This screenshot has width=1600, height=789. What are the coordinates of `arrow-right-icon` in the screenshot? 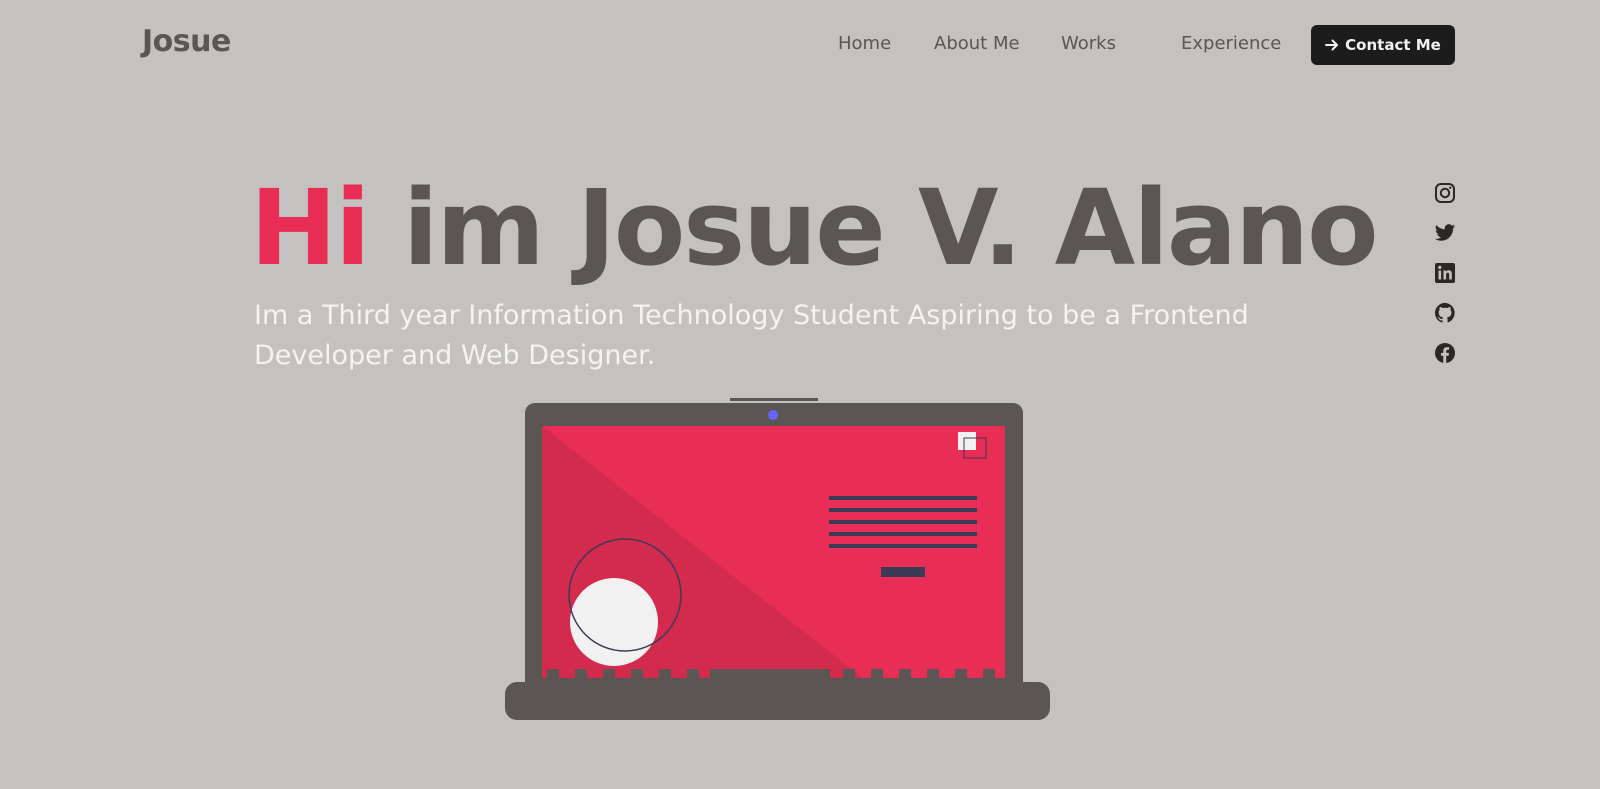 It's located at (1332, 45).